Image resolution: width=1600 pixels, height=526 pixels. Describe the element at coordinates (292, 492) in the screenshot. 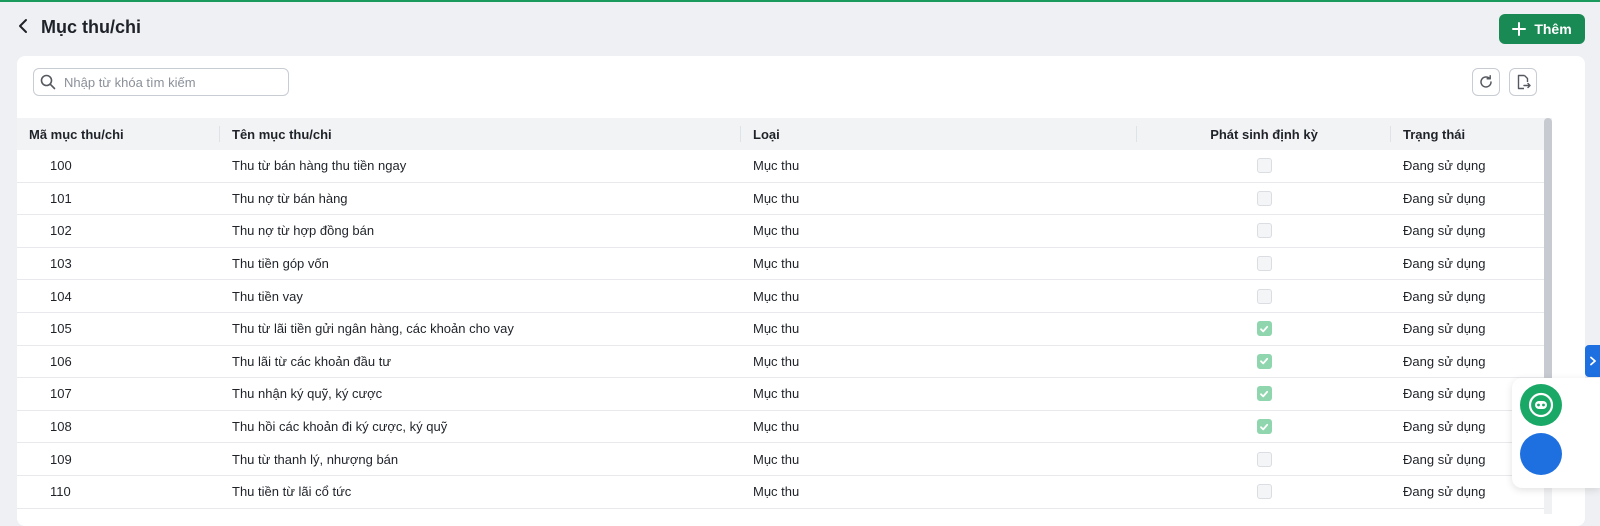

I see `cell-name: Thu tiền từ lãi cổ tức` at that location.